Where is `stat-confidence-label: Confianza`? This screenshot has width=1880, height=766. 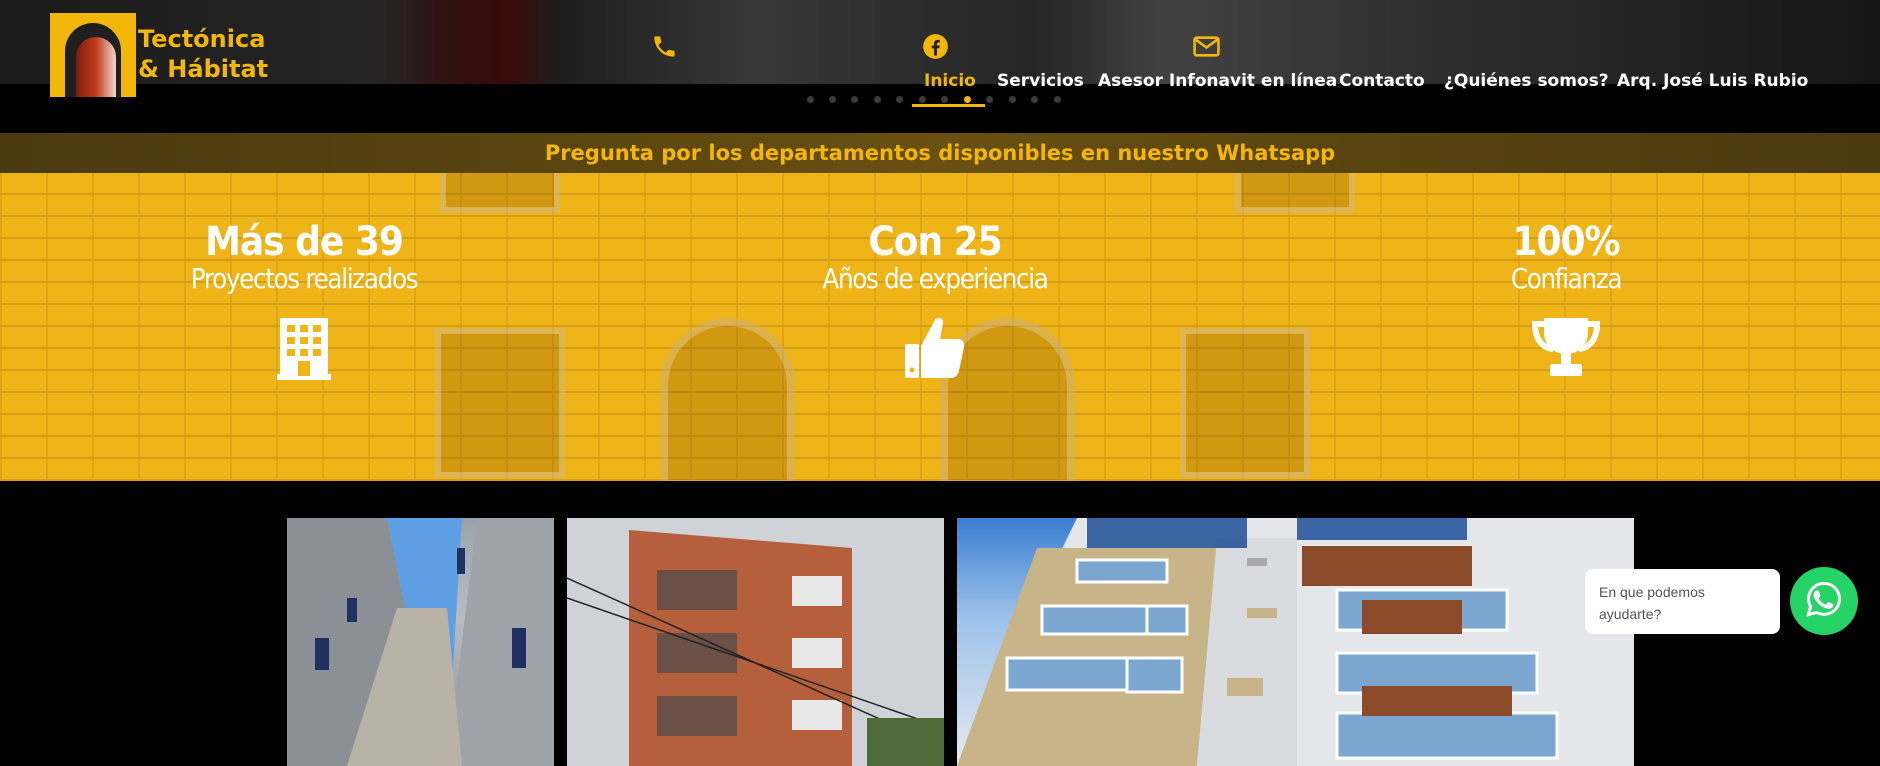
stat-confidence-label: Confianza is located at coordinates (1566, 278).